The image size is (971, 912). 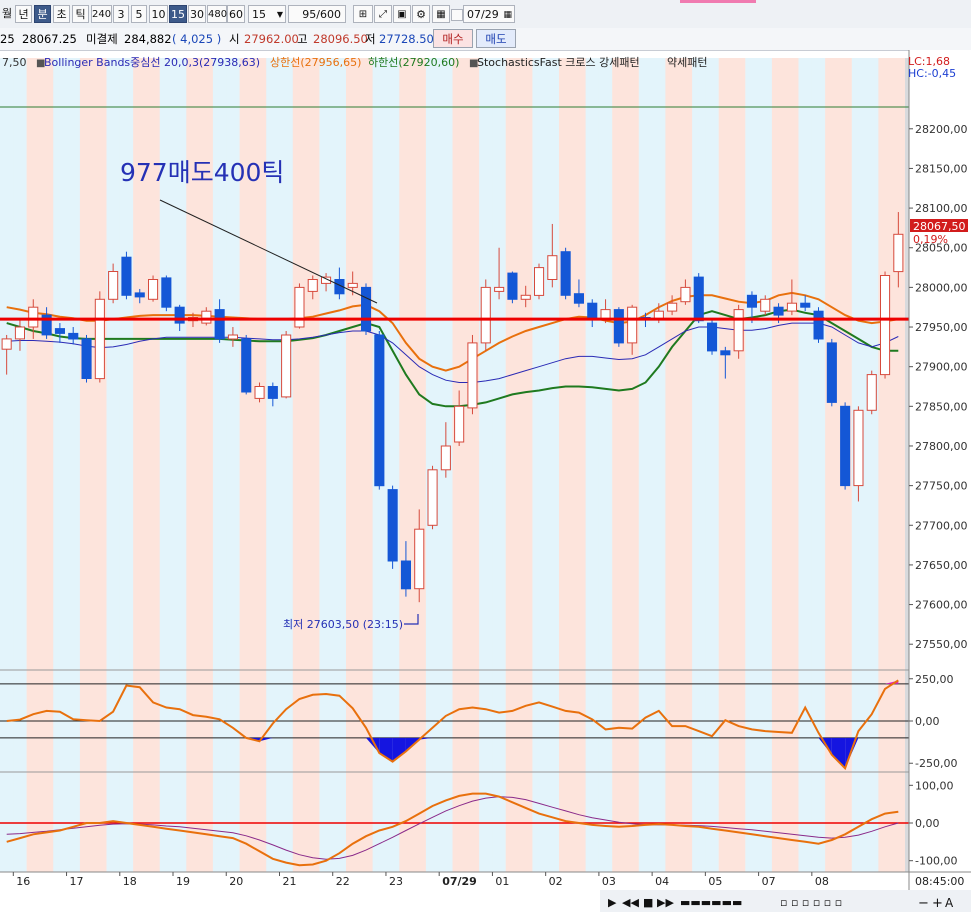 I want to click on period-3-button: 3, so click(x=121, y=14).